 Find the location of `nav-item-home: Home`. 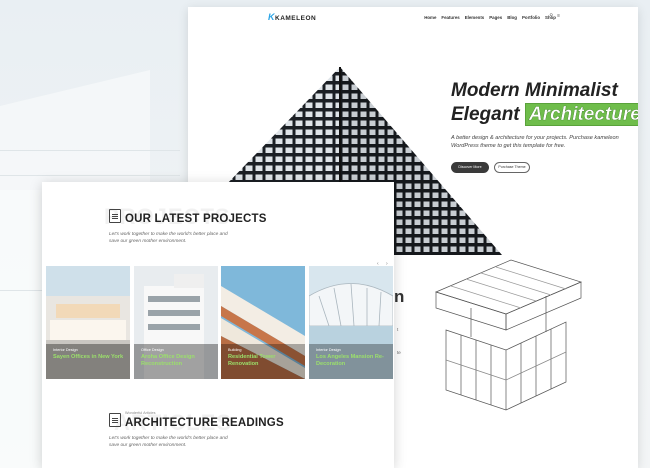

nav-item-home: Home is located at coordinates (430, 17).